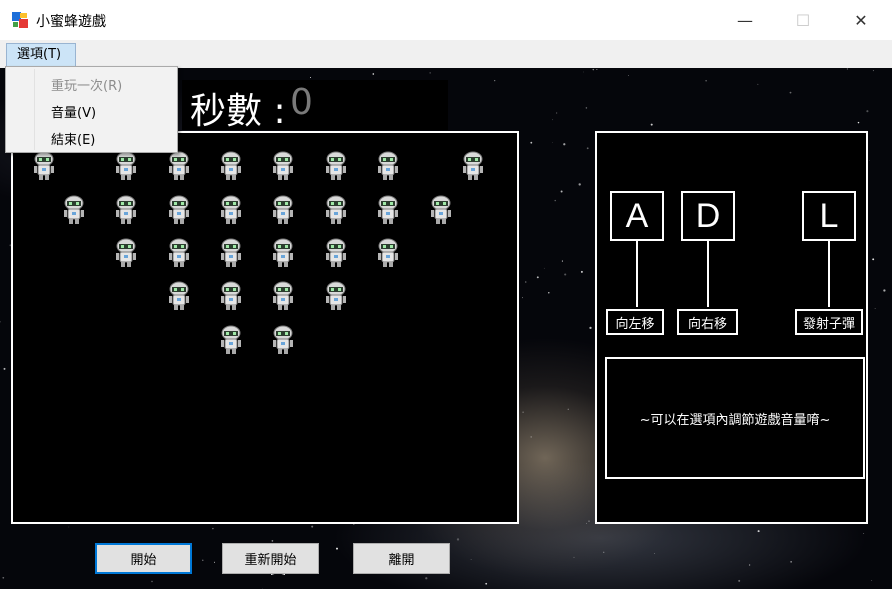  I want to click on minimize-icon: —, so click(745, 20).